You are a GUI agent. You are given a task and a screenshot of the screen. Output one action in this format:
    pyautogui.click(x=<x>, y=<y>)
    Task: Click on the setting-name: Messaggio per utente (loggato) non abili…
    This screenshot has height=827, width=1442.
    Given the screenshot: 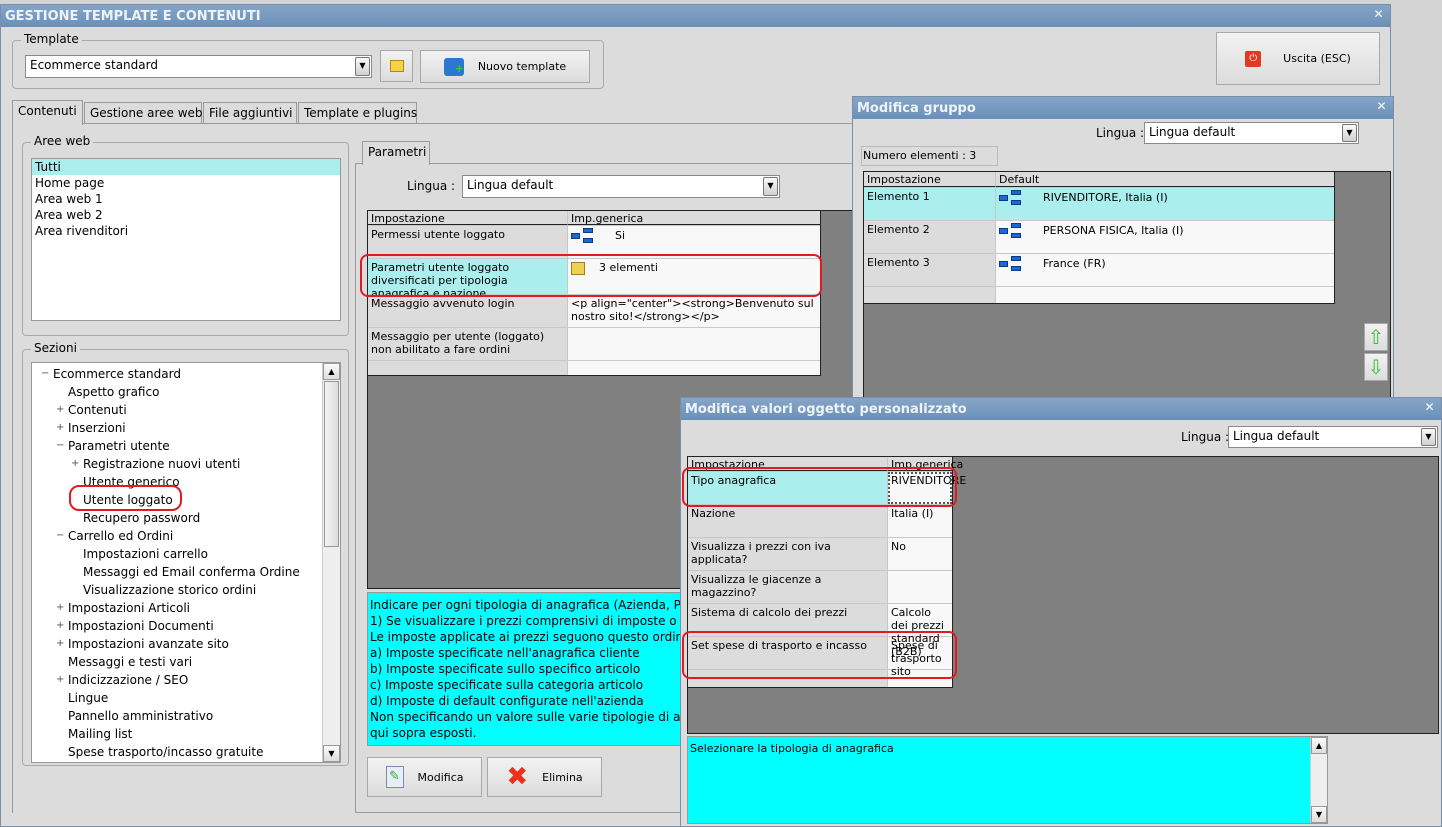 What is the action you would take?
    pyautogui.click(x=468, y=344)
    